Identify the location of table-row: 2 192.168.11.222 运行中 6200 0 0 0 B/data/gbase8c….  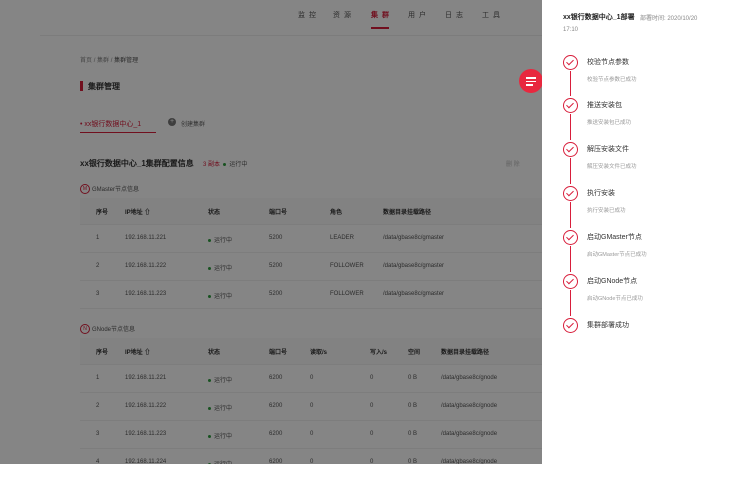
(311, 407).